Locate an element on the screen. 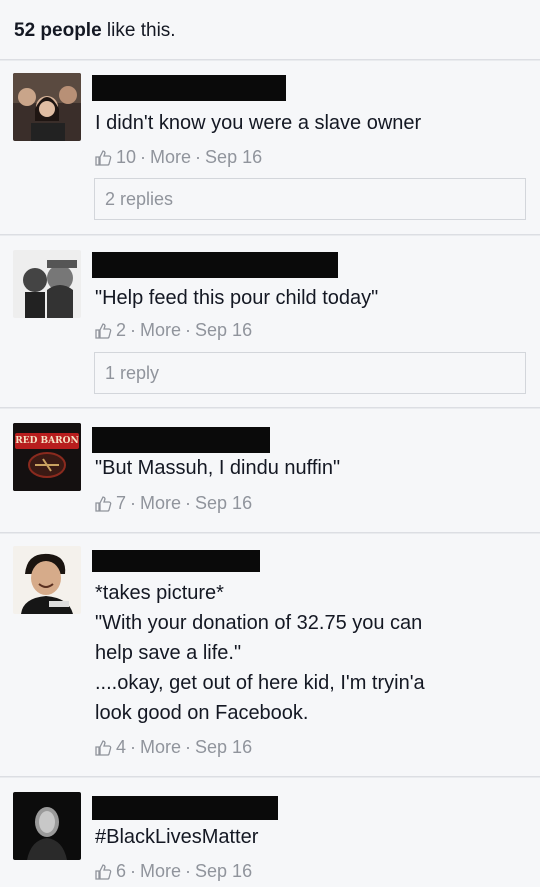  replies-link: 1 reply is located at coordinates (310, 373).